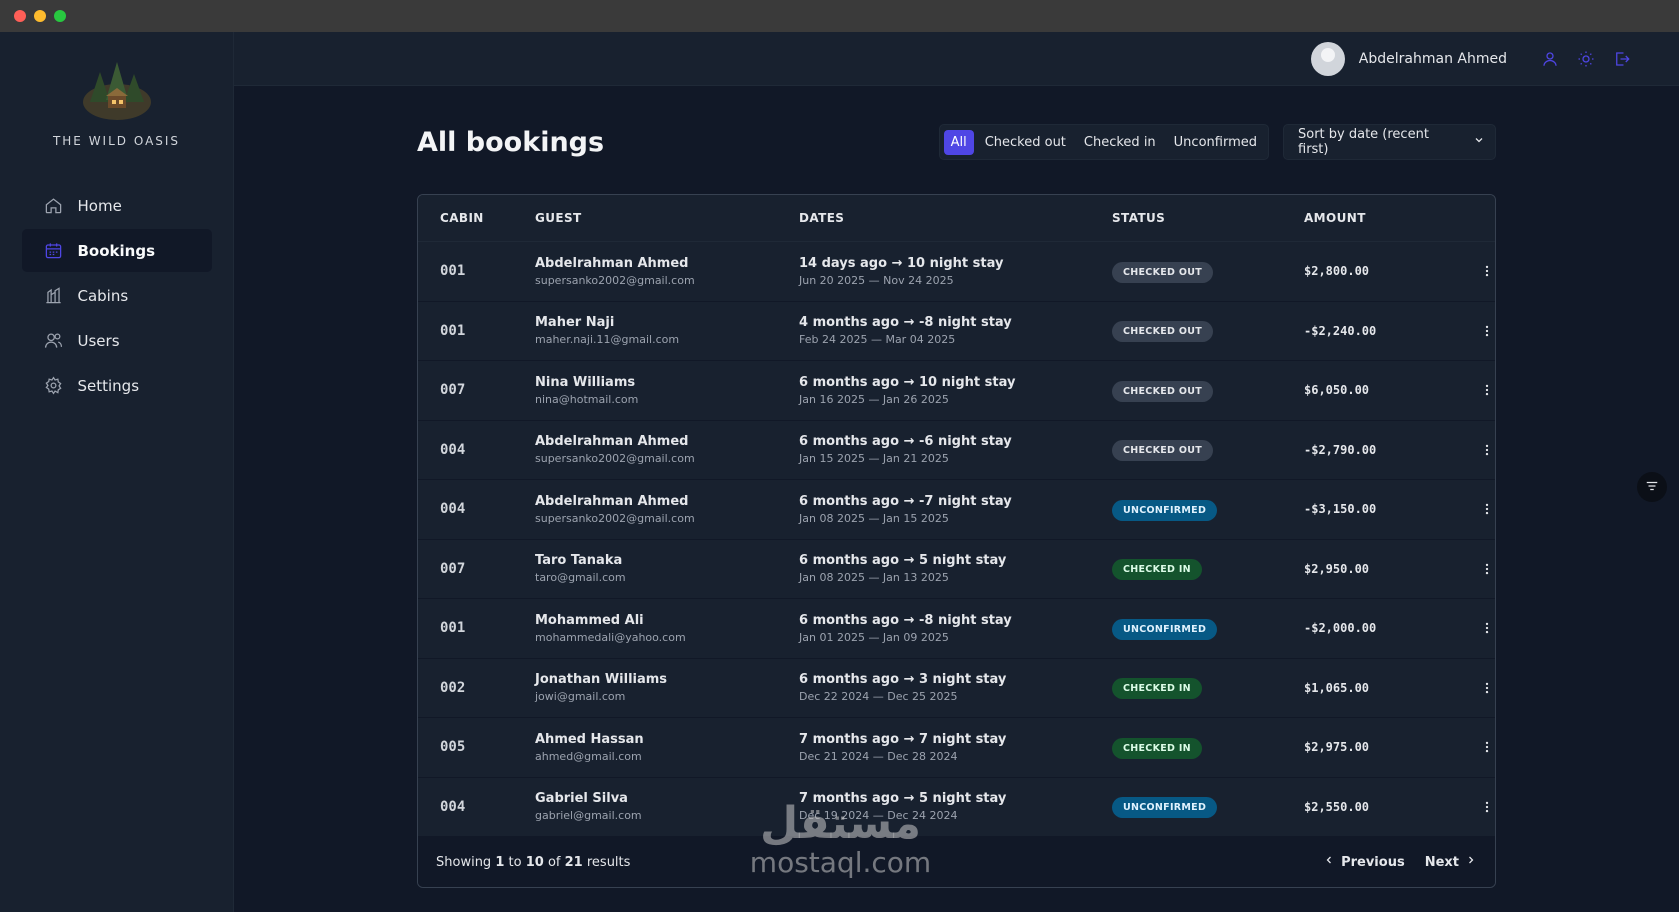  What do you see at coordinates (905, 501) in the screenshot?
I see `stay-summary: 6 months ago → -7 night stay` at bounding box center [905, 501].